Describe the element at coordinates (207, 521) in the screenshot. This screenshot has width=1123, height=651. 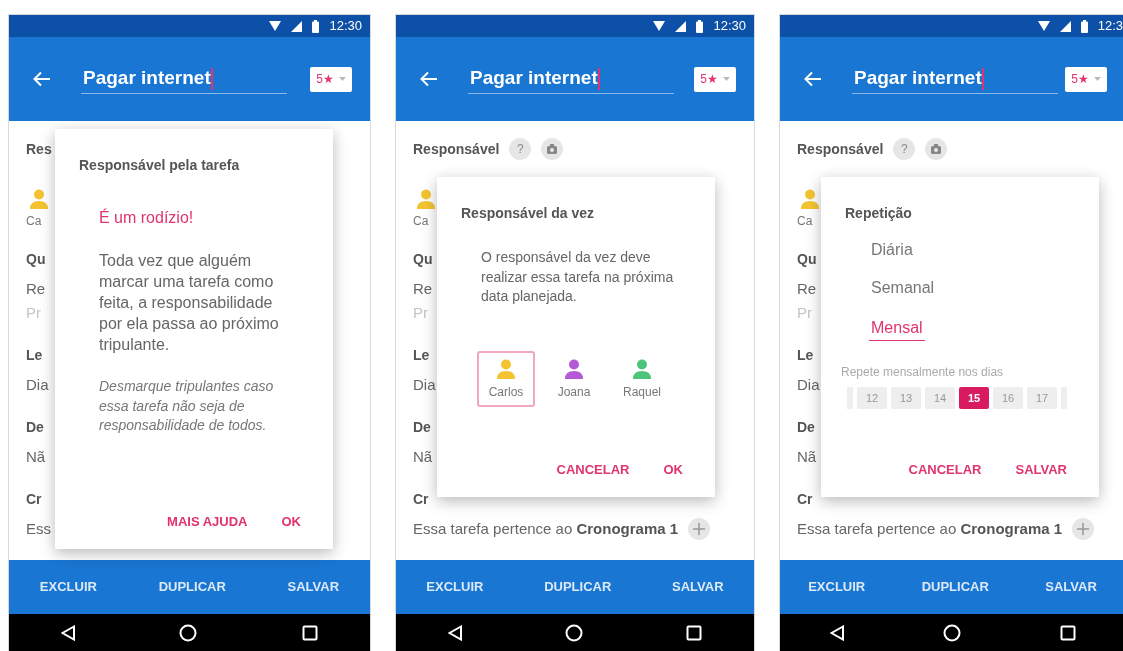
I see `dialog-button: MAIS AJUDA` at that location.